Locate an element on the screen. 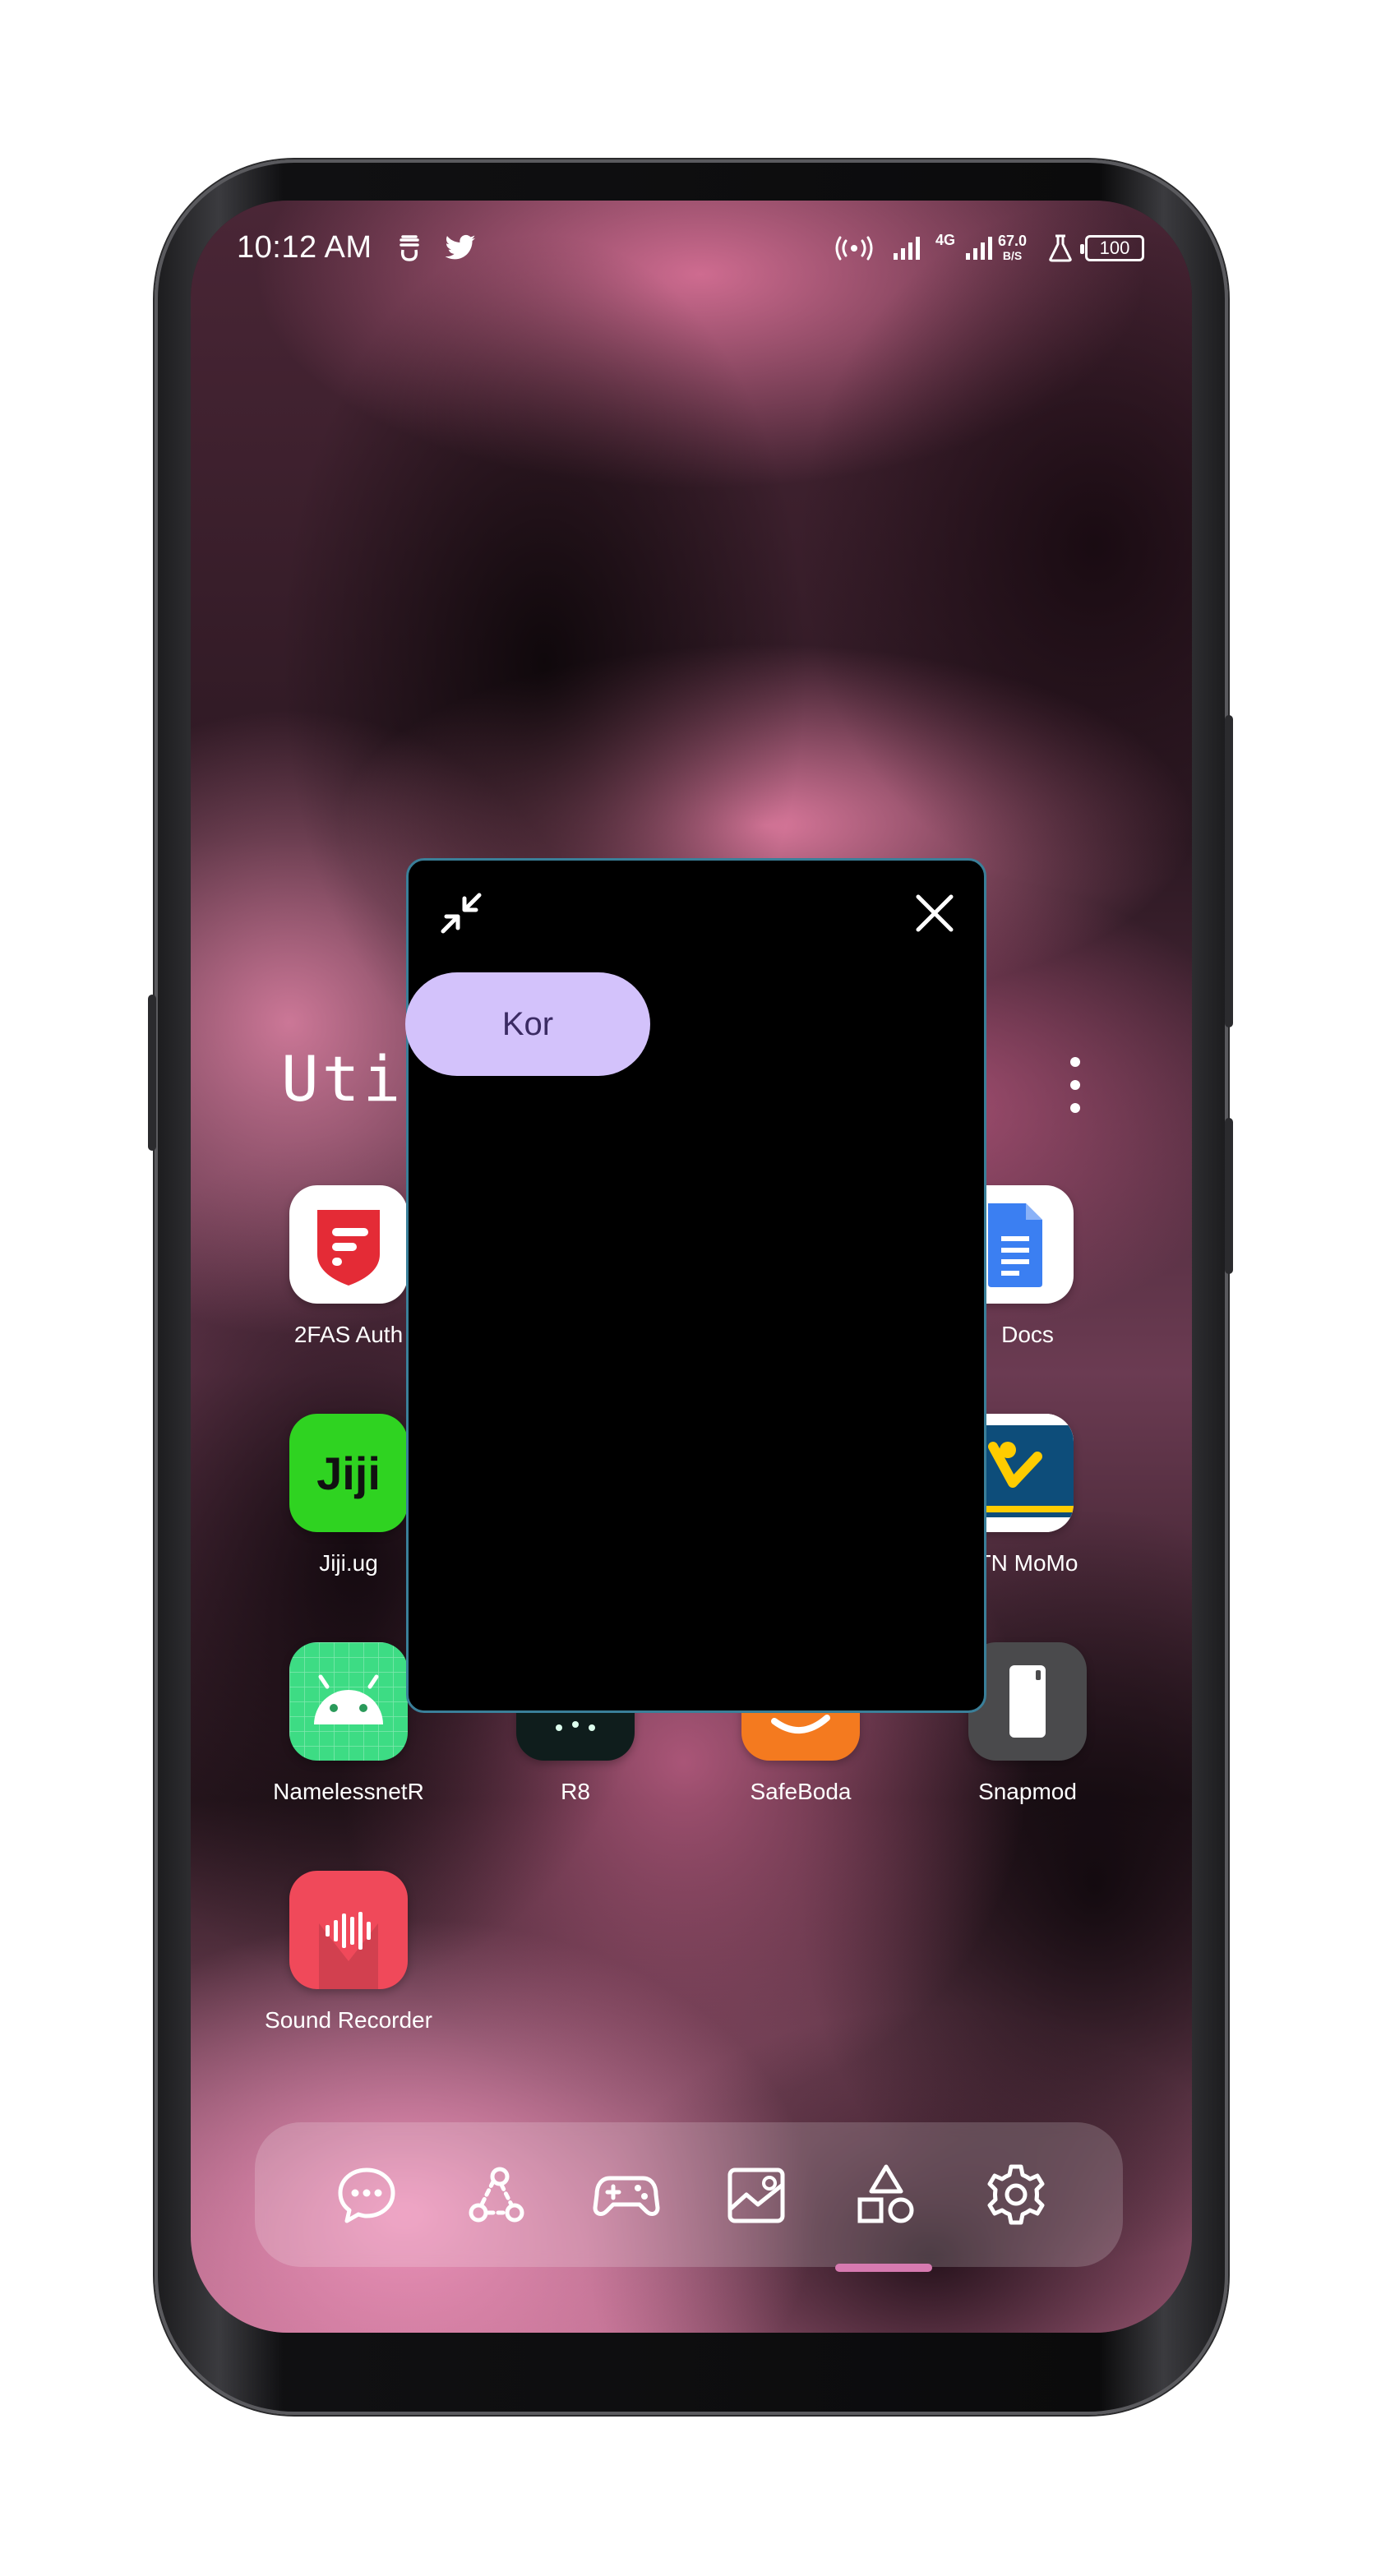 The width and height of the screenshot is (1381, 2576). status-time: 10:12 AM is located at coordinates (304, 247).